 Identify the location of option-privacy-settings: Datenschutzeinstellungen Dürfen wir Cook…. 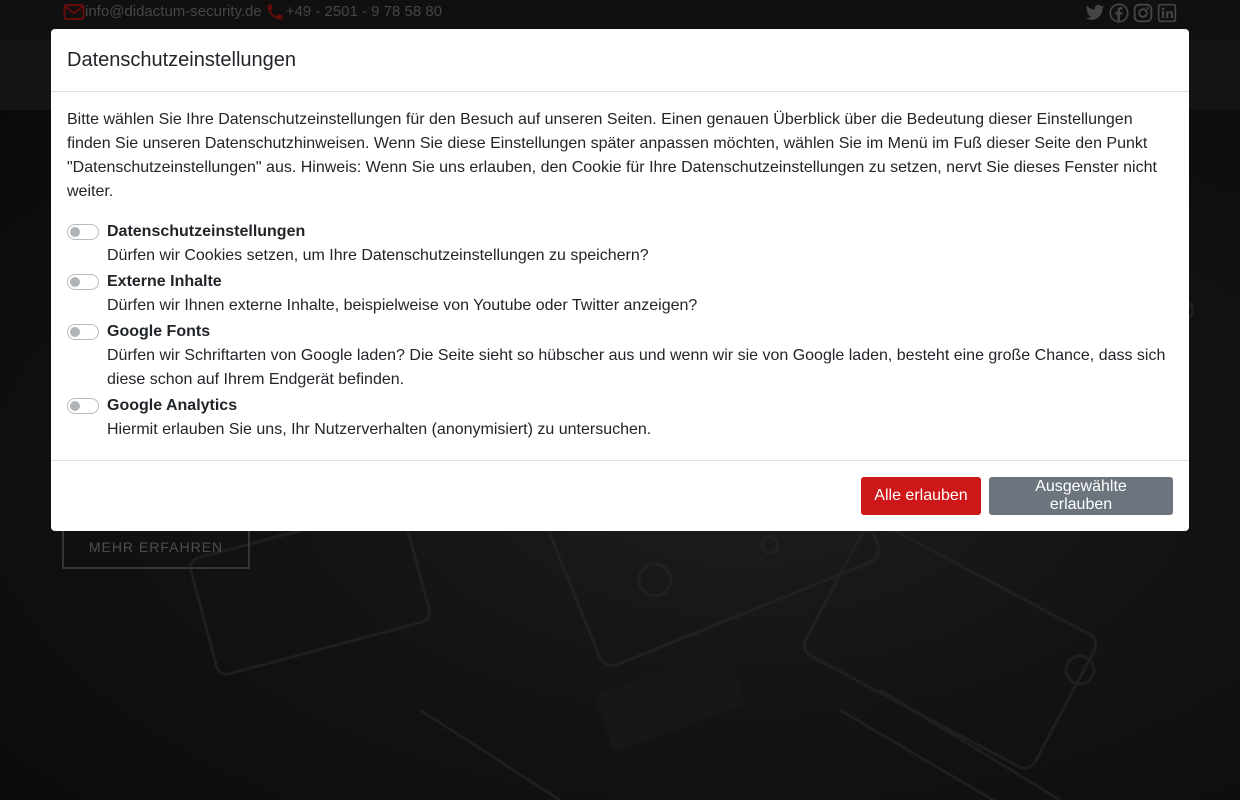
(620, 244).